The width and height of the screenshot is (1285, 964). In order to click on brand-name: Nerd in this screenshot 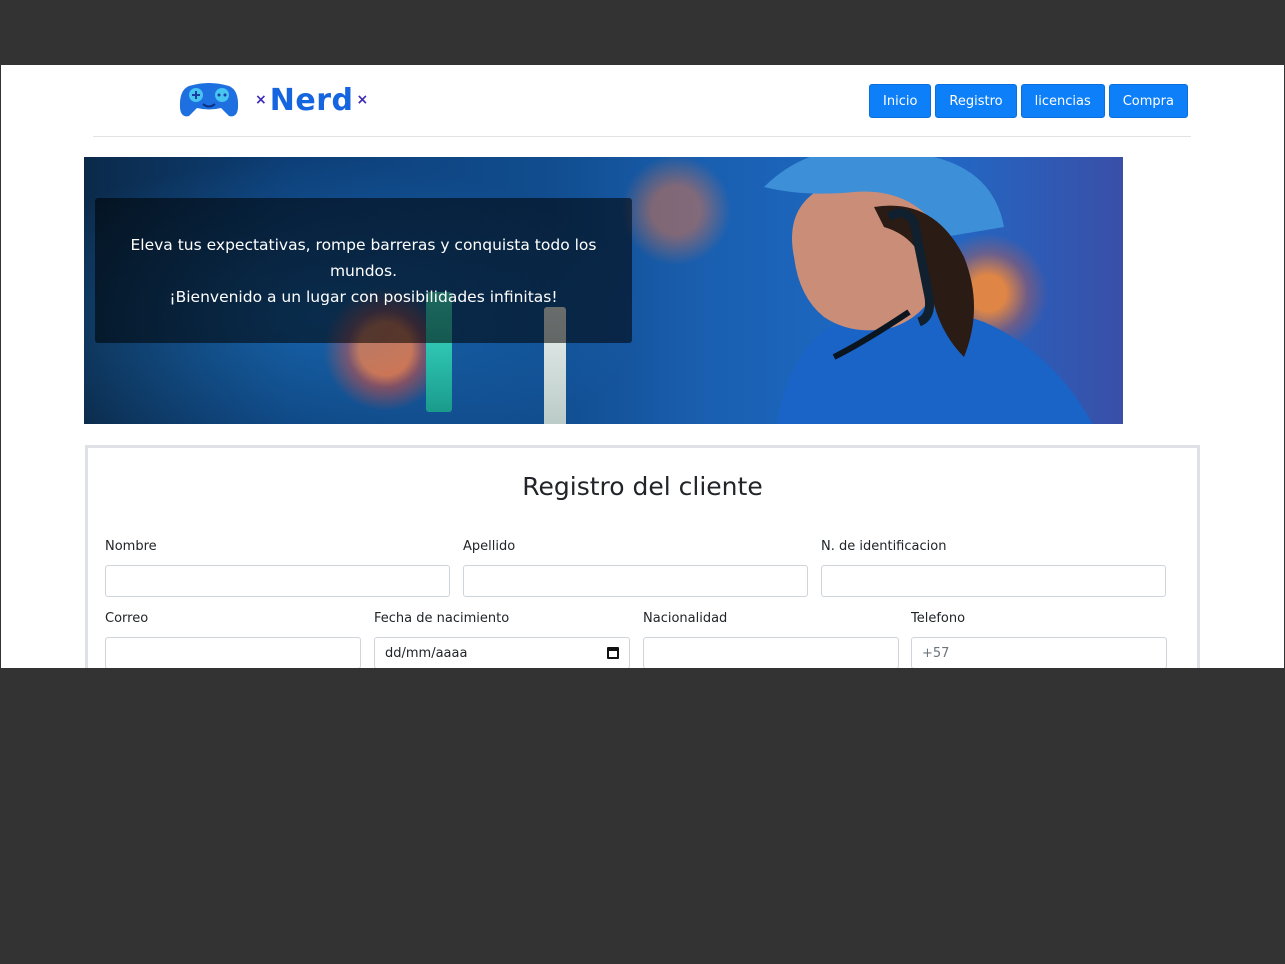, I will do `click(311, 100)`.